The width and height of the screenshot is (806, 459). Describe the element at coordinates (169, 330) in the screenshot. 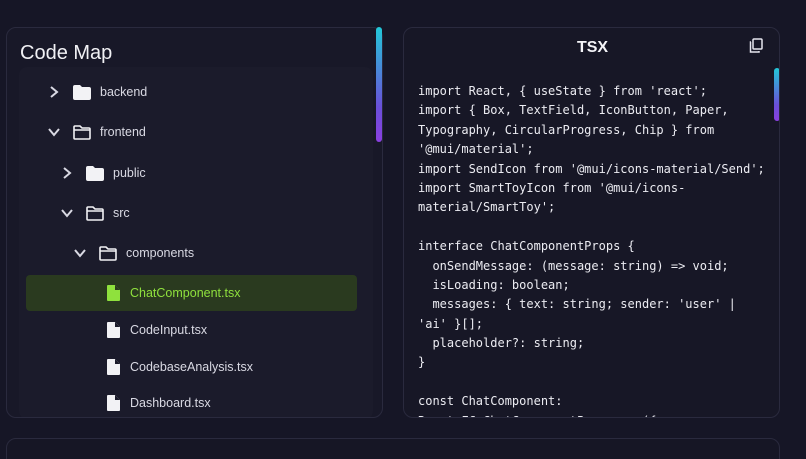

I see `tree-item-label: CodeInput.tsx` at that location.